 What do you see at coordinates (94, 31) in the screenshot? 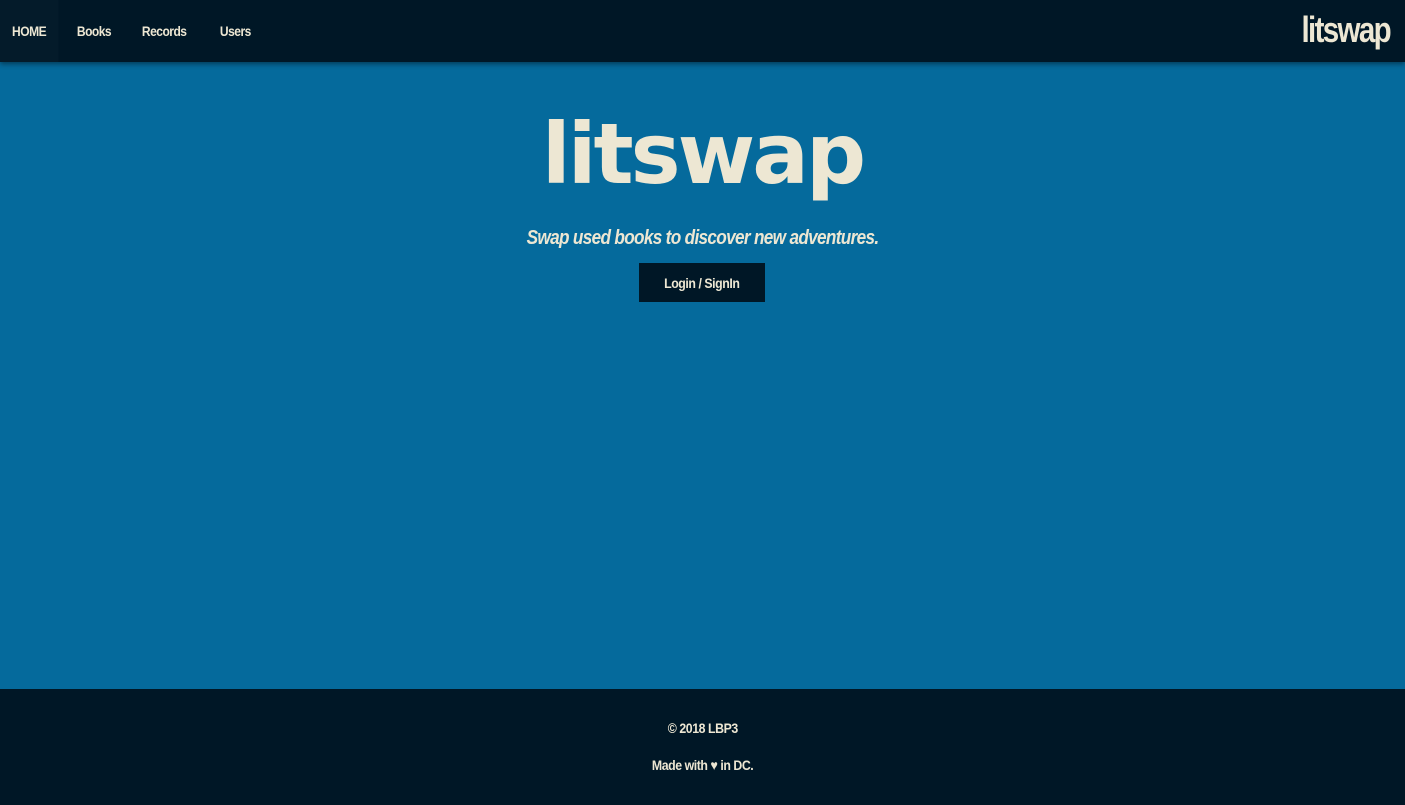
I see `nav-link-books: Books` at bounding box center [94, 31].